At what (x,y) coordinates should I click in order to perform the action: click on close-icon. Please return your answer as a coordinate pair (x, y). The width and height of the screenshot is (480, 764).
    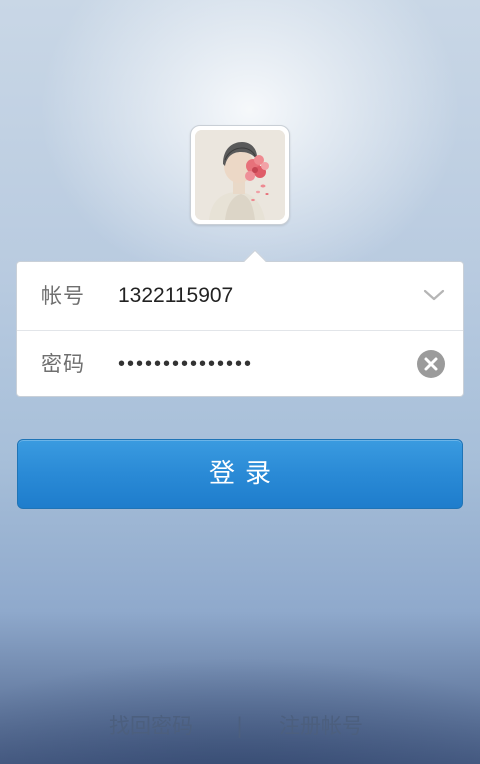
    Looking at the image, I should click on (431, 364).